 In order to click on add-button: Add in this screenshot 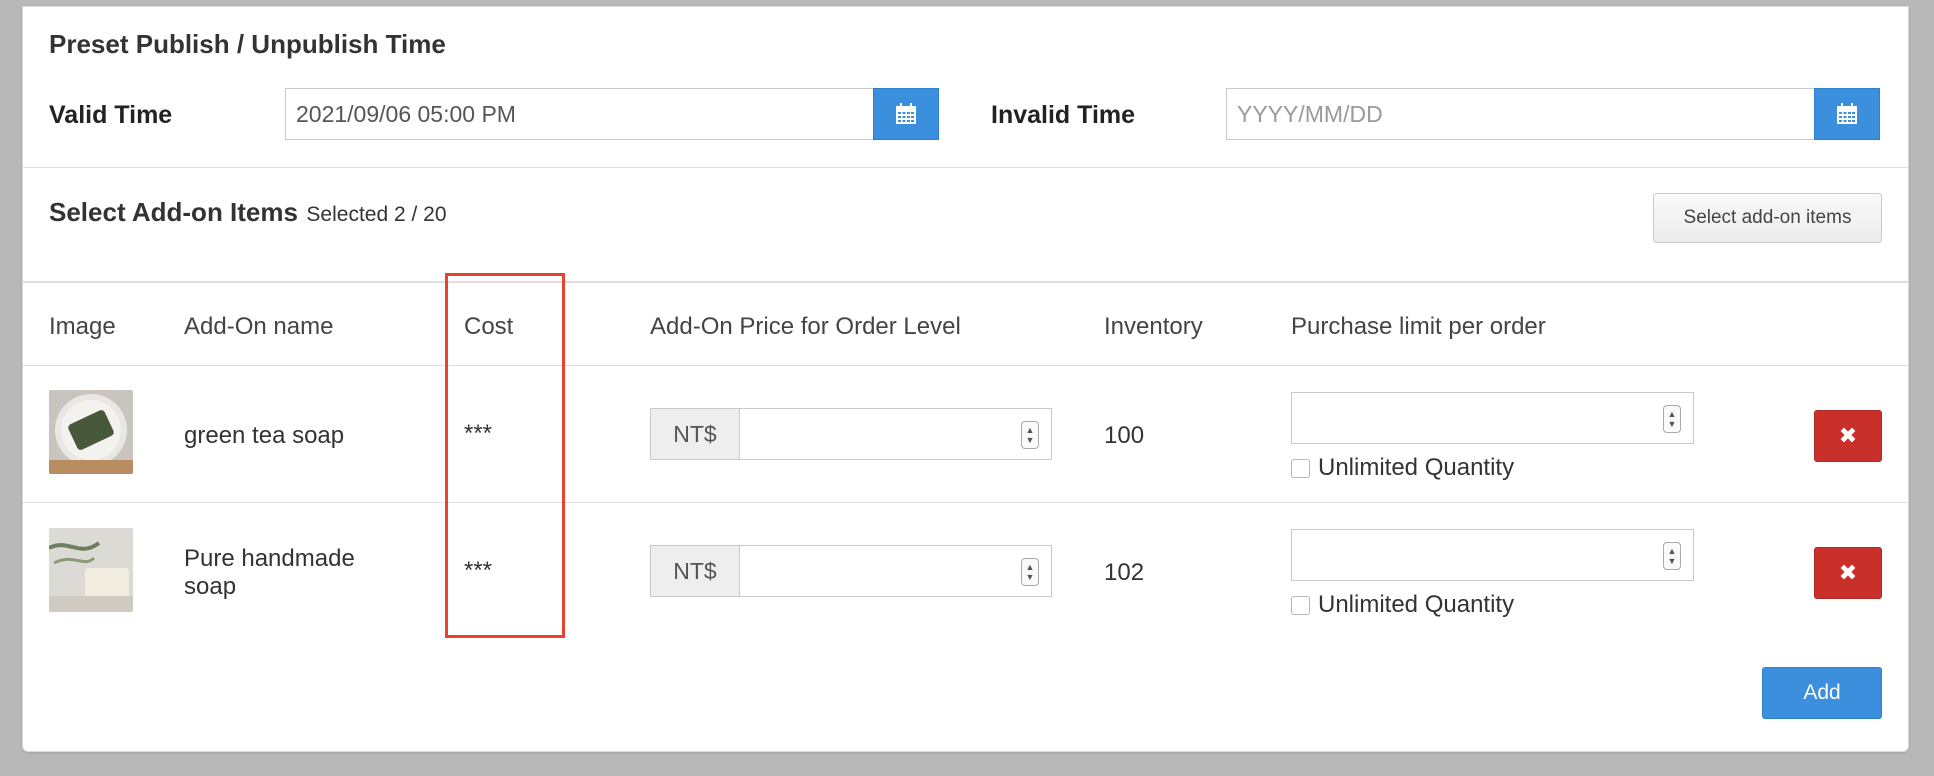, I will do `click(1822, 693)`.